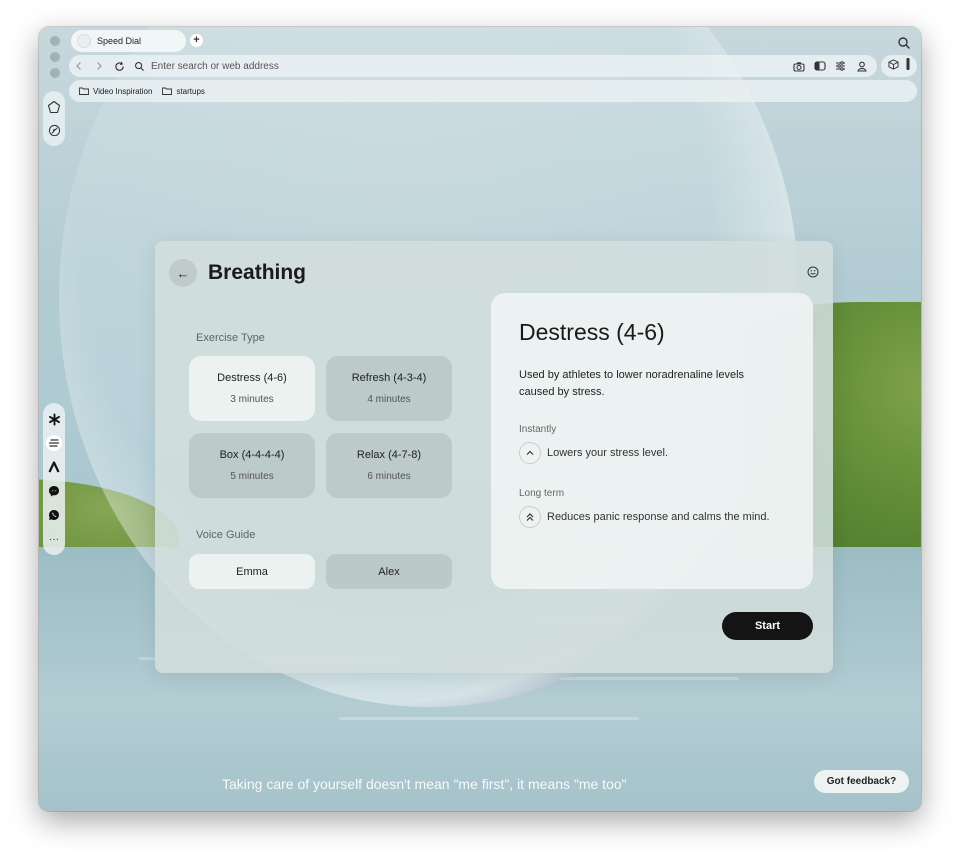  What do you see at coordinates (473, 66) in the screenshot?
I see `address-bar: Enter search or web address` at bounding box center [473, 66].